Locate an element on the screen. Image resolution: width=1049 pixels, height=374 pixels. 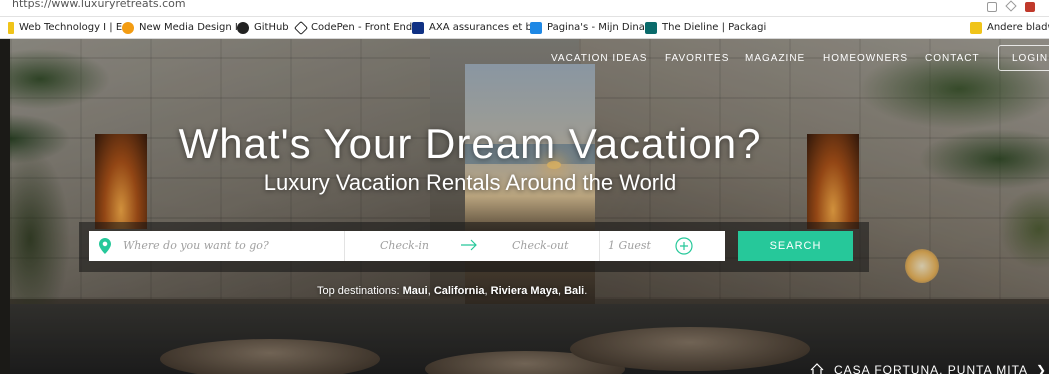
dieline-icon is located at coordinates (651, 27).